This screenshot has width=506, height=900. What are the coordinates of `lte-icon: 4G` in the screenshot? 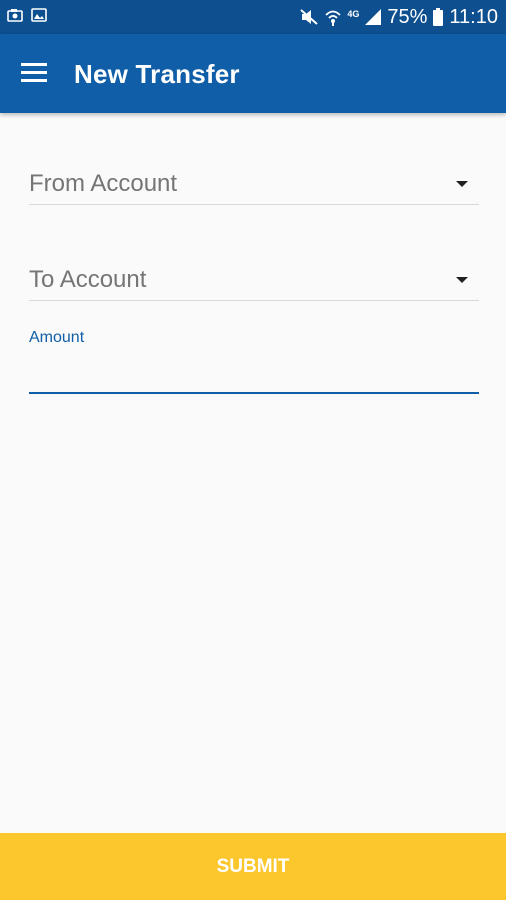 It's located at (353, 14).